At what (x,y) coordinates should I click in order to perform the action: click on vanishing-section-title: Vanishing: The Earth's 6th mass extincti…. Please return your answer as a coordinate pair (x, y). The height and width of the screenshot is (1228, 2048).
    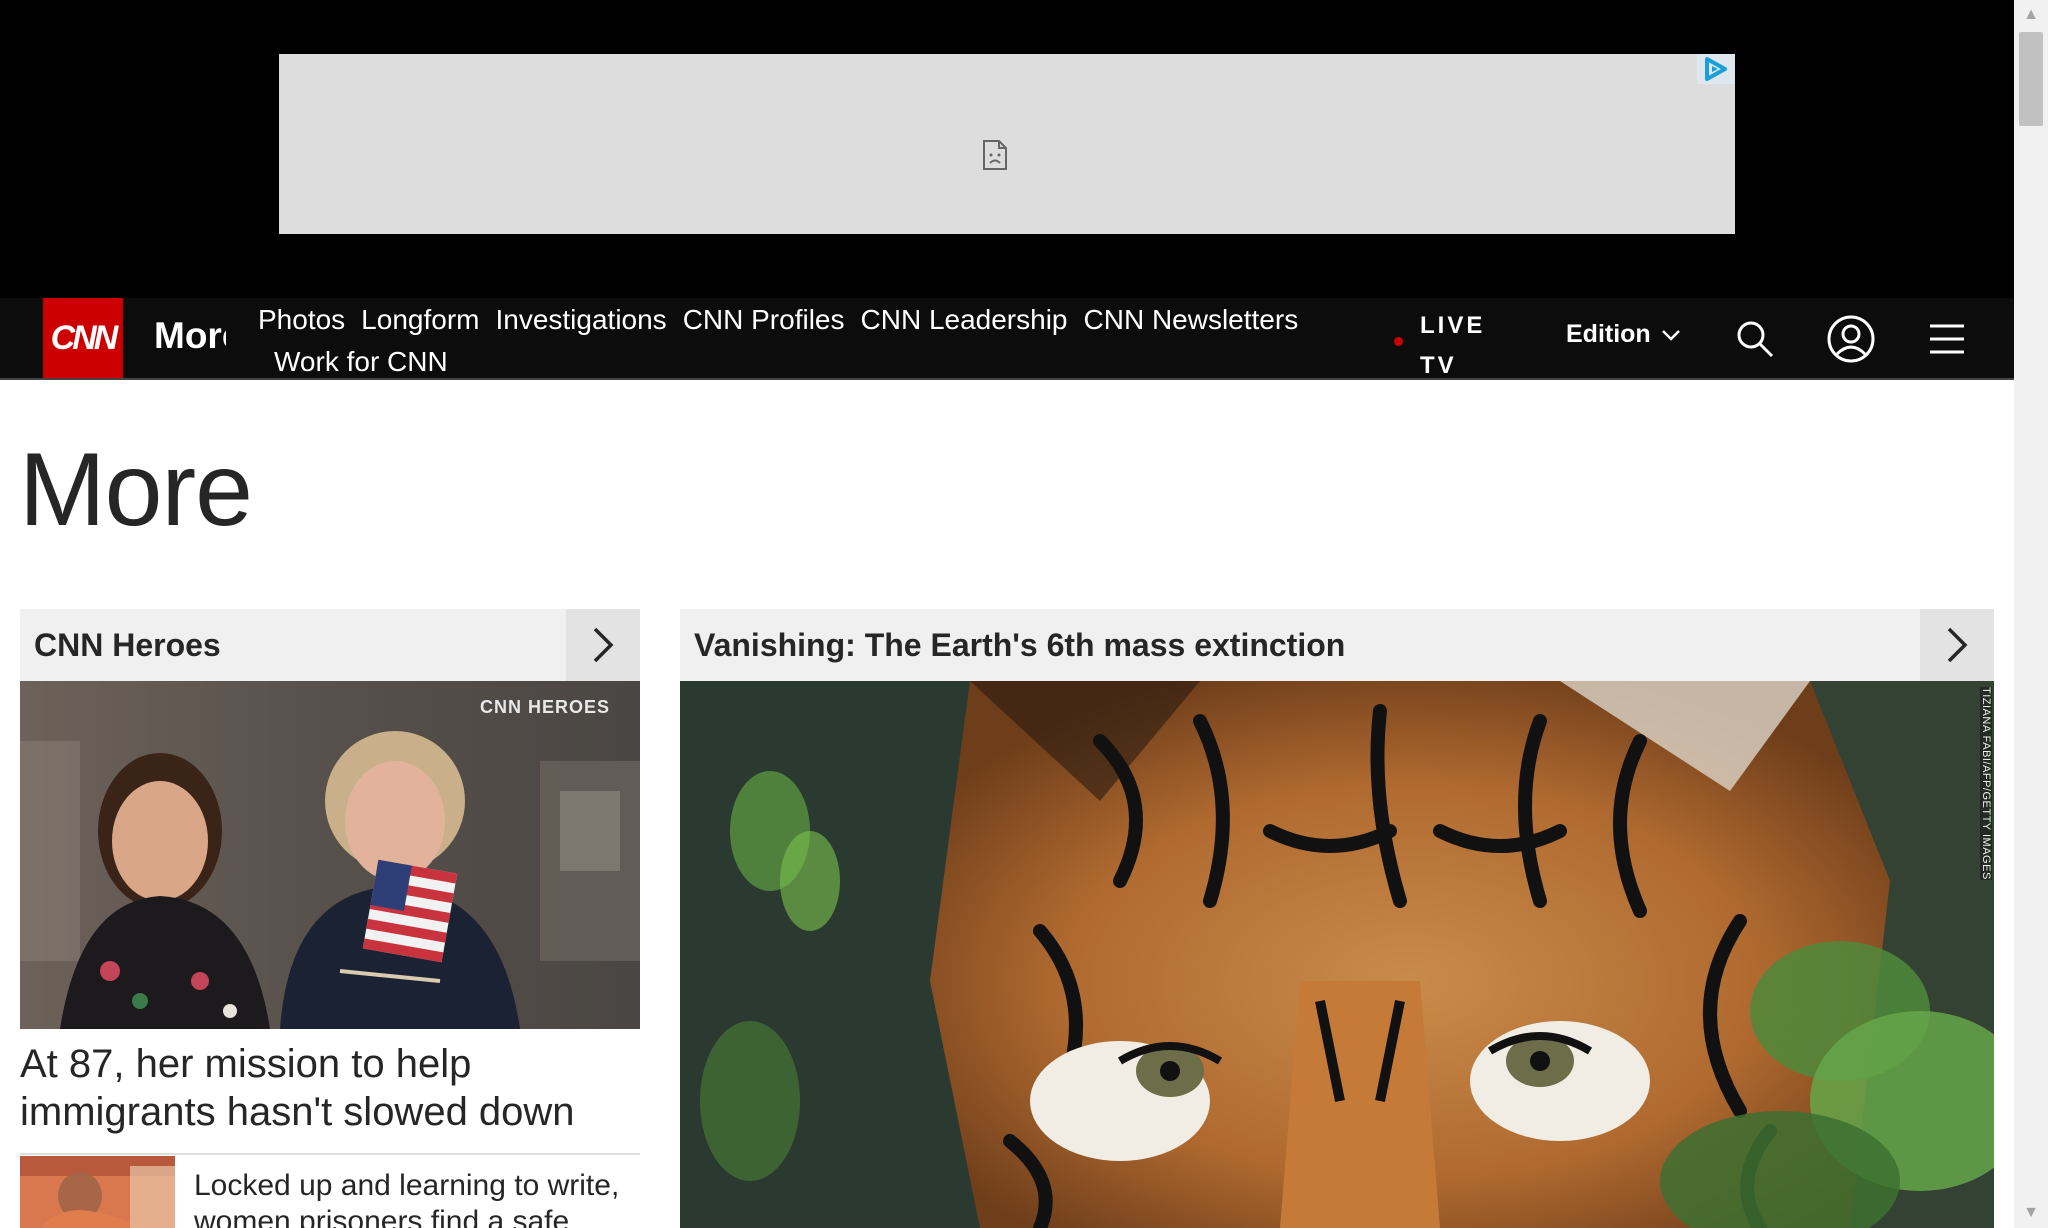
    Looking at the image, I should click on (1020, 645).